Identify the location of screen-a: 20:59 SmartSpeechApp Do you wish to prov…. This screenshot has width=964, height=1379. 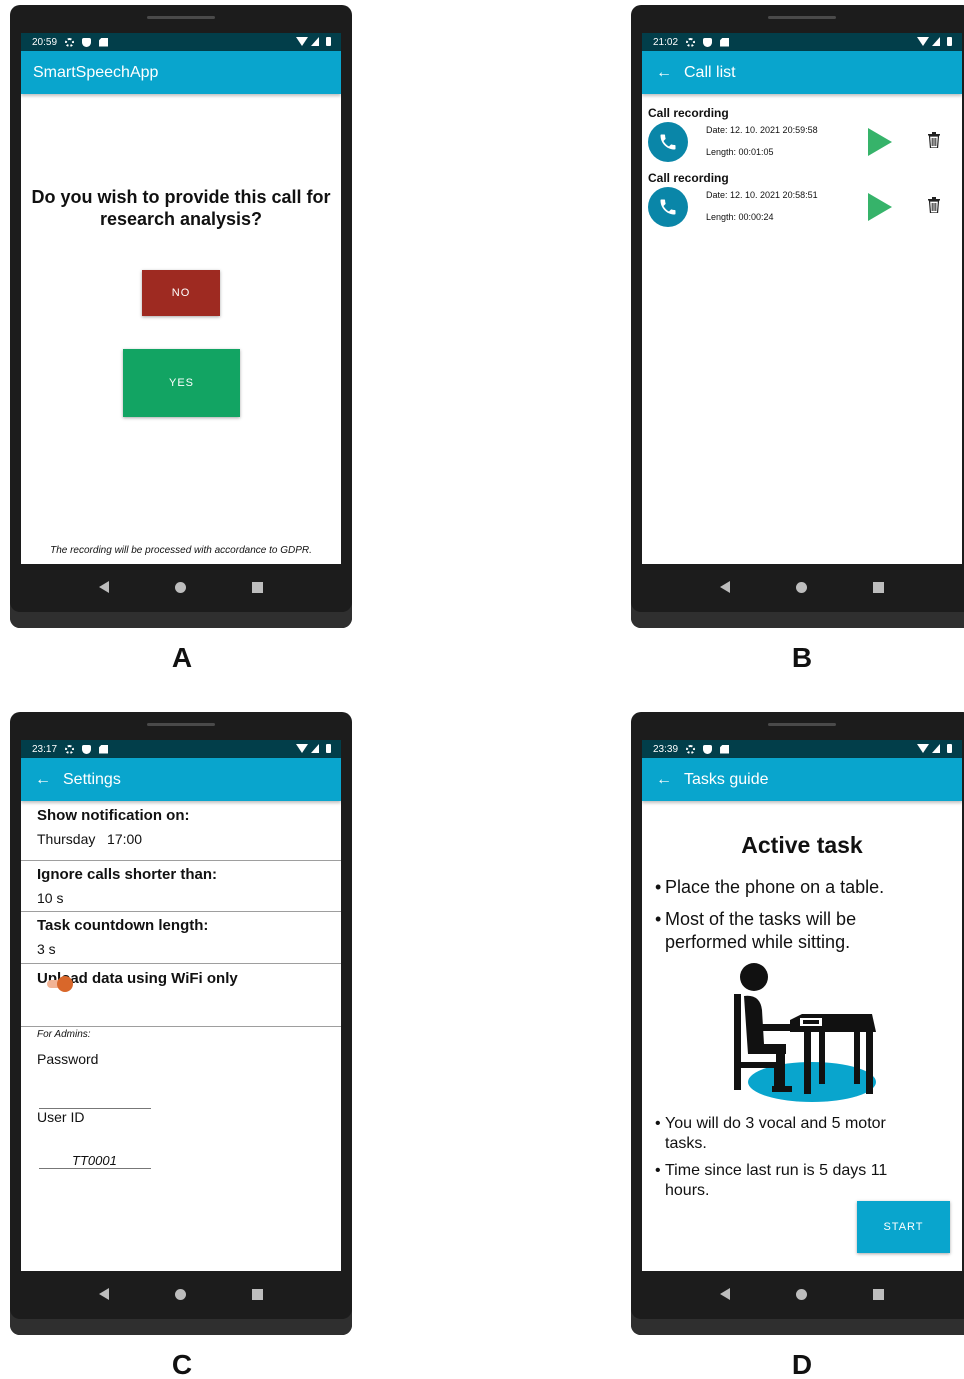
(181, 298).